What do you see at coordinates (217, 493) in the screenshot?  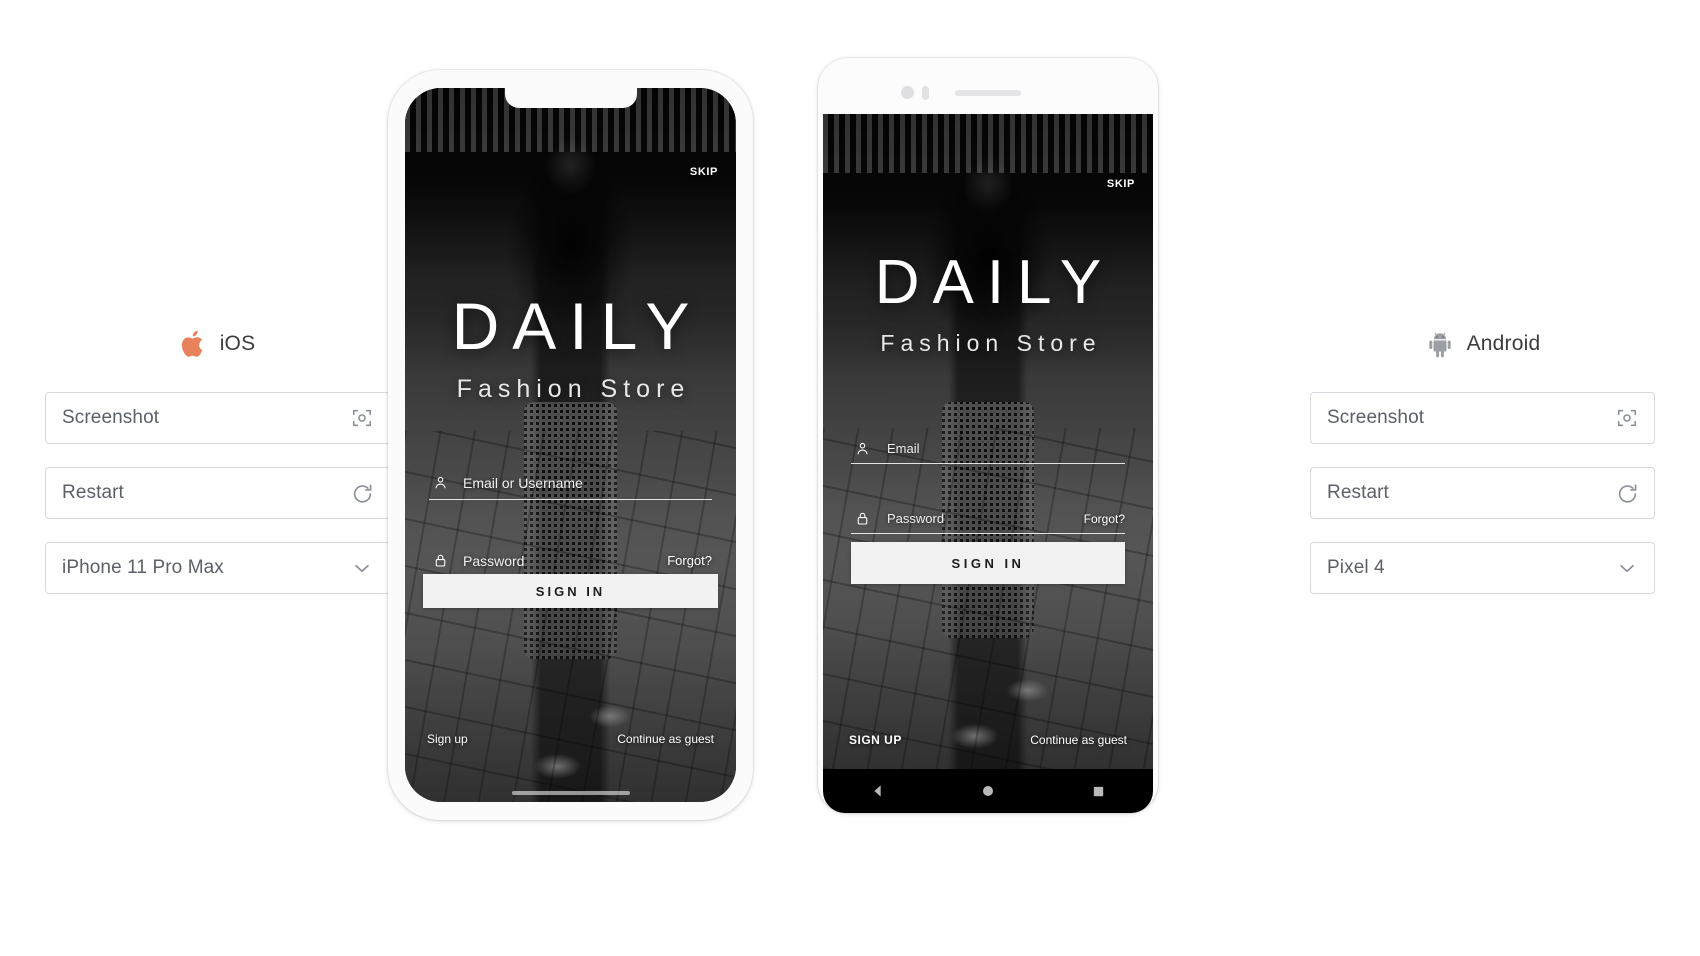 I see `ios-restart-button: Restart` at bounding box center [217, 493].